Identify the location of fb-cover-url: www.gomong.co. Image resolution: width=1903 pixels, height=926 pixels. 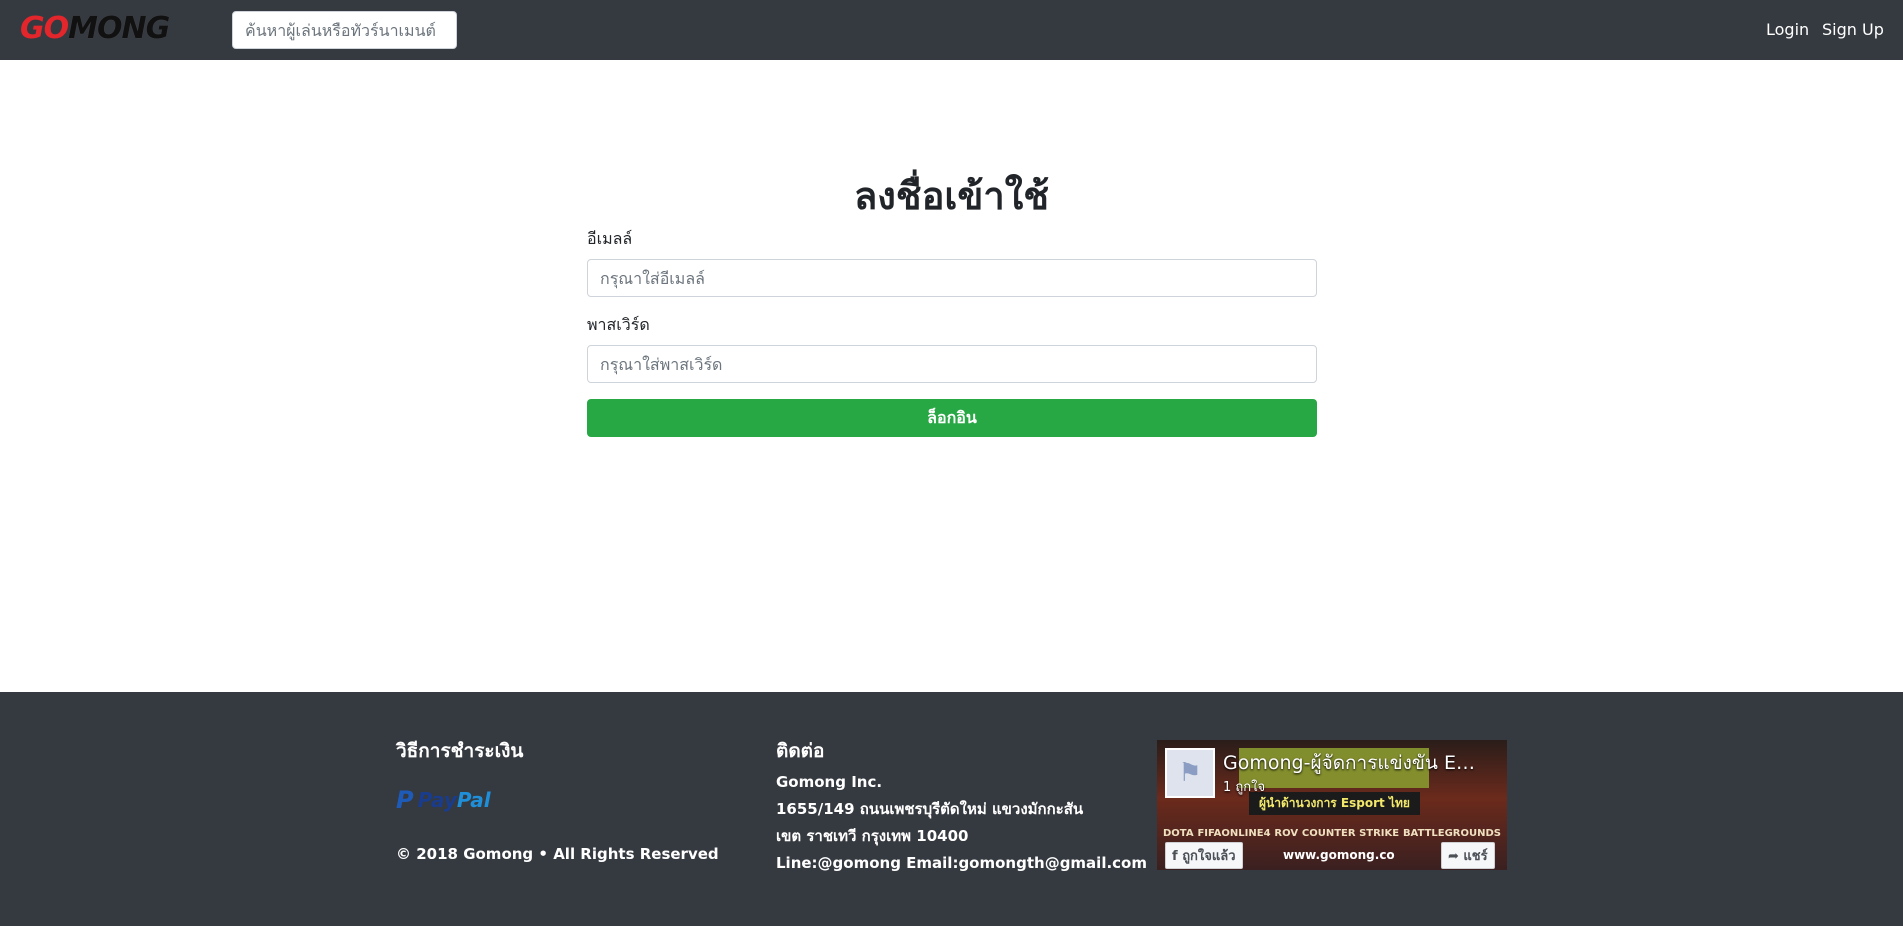
(1339, 855).